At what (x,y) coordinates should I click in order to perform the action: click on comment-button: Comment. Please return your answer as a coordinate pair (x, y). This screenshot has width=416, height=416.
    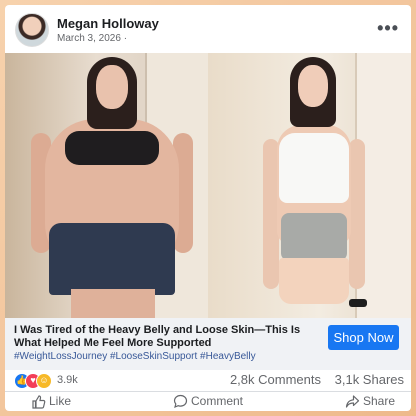
    Looking at the image, I should click on (213, 401).